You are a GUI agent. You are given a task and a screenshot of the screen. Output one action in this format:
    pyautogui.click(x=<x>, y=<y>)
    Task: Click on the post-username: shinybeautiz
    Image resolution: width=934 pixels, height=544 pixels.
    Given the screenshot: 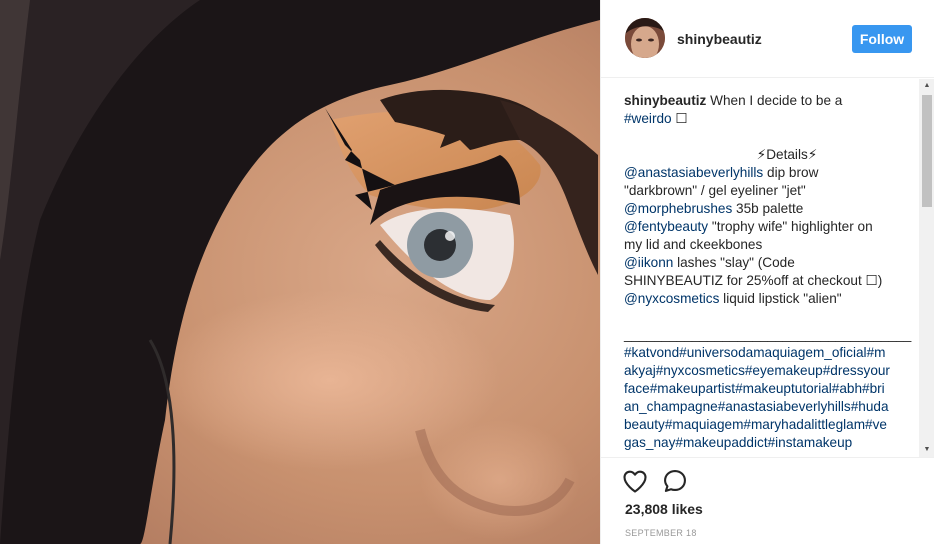 What is the action you would take?
    pyautogui.click(x=719, y=39)
    